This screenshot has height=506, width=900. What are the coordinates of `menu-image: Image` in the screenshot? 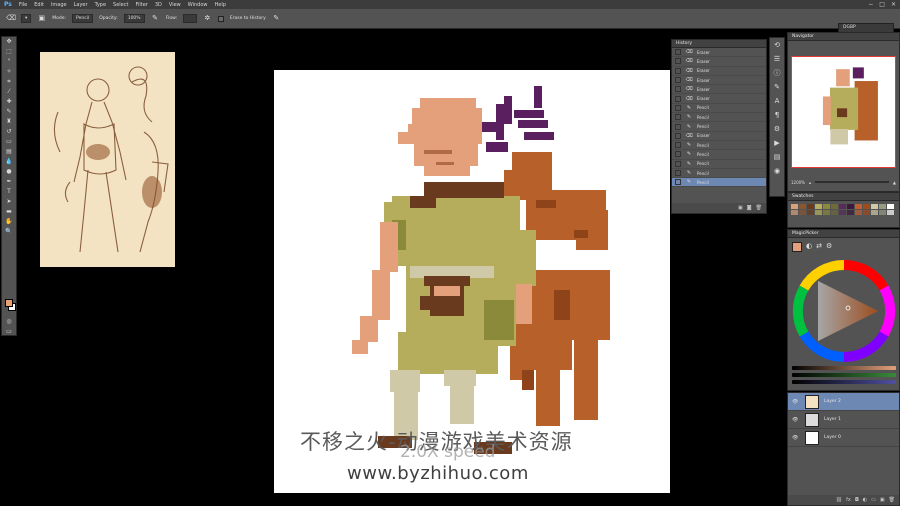 It's located at (59, 5).